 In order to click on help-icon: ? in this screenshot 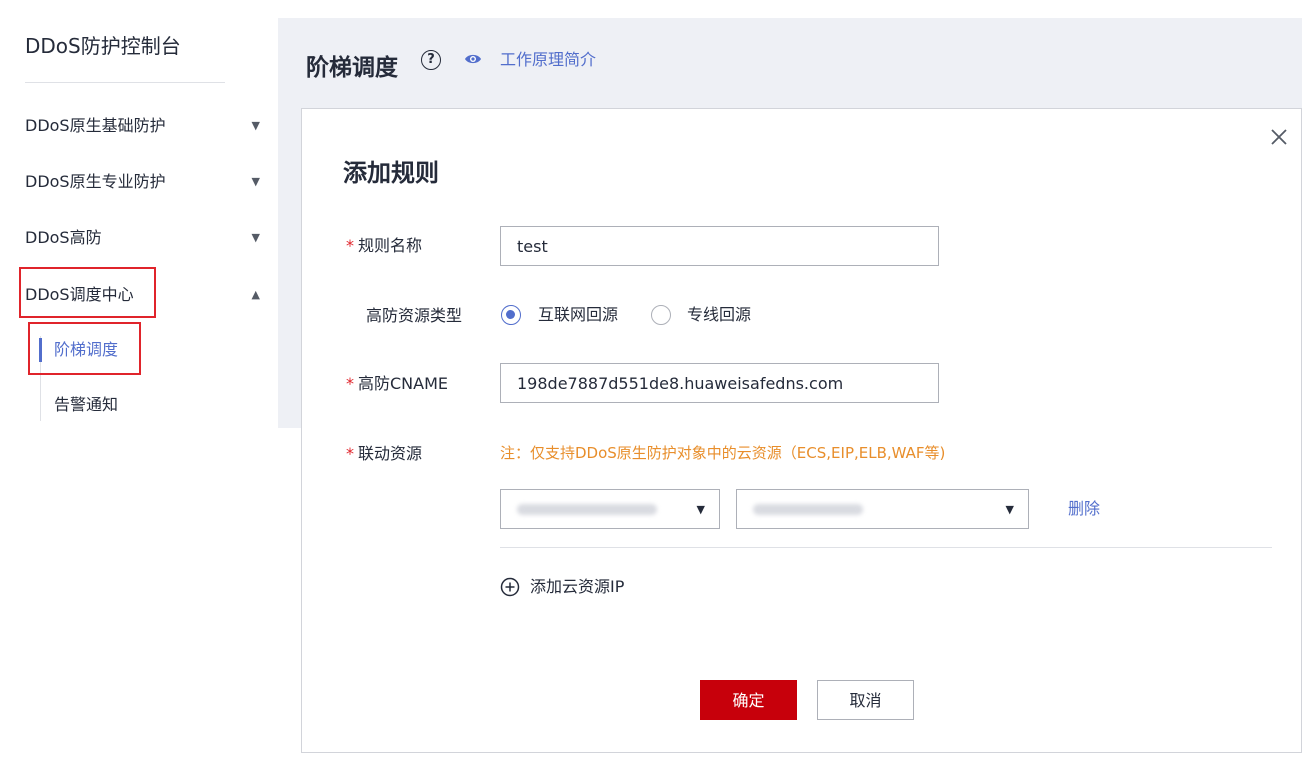, I will do `click(431, 60)`.